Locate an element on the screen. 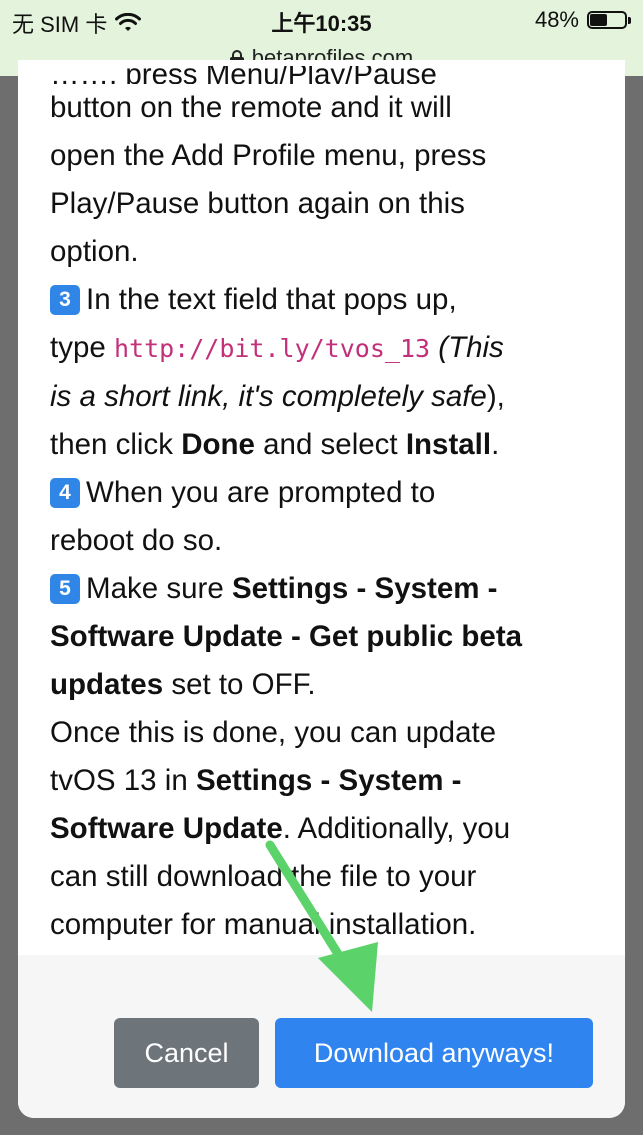 This screenshot has width=643, height=1135. cut-off-line: ……, press Menu/Play/Pause is located at coordinates (243, 75).